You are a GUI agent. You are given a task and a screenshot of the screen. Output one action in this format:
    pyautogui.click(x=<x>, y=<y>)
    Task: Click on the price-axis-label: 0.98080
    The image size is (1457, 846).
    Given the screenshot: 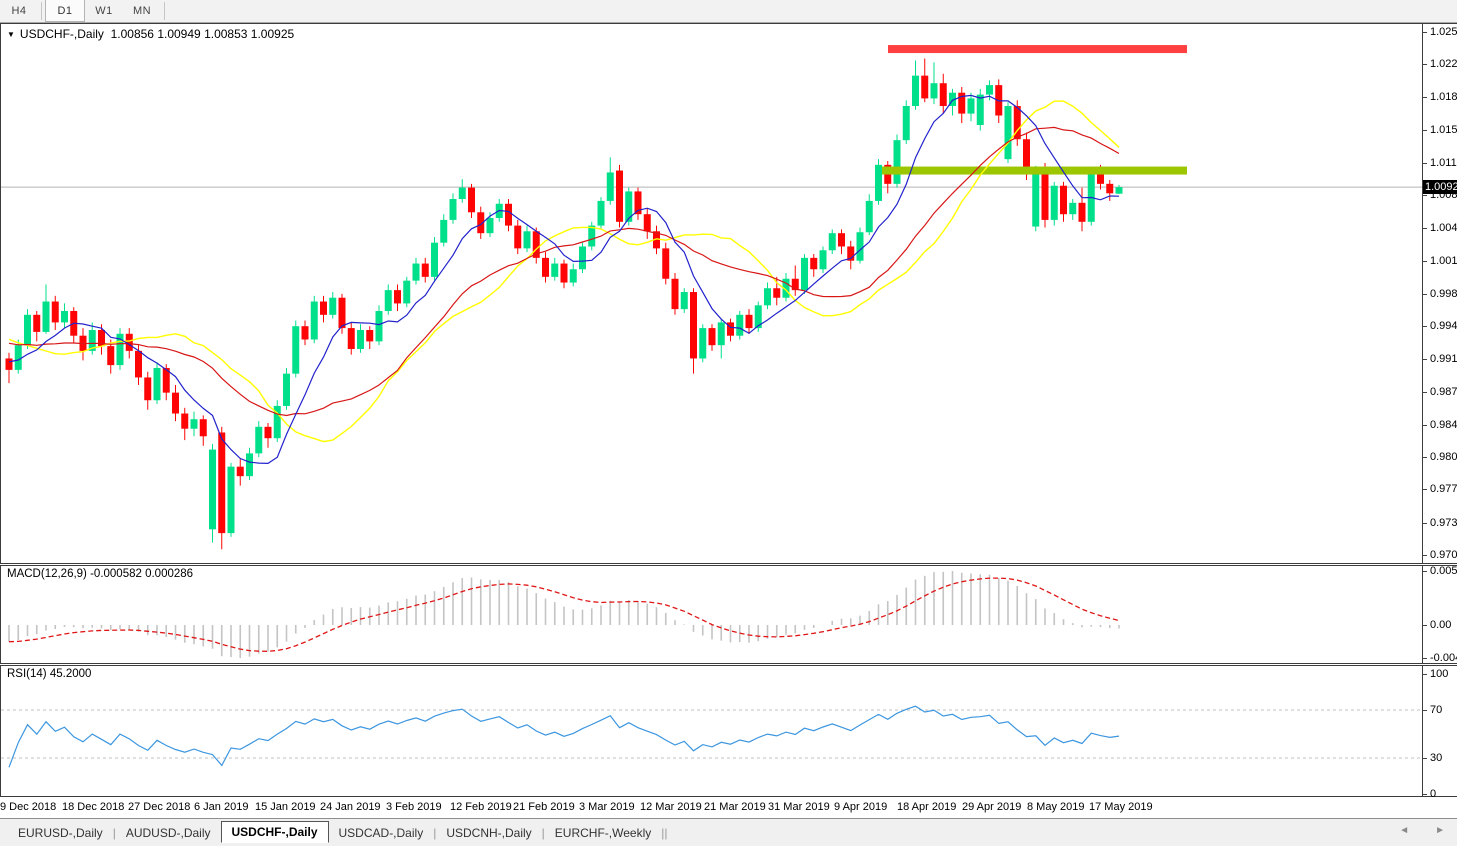 What is the action you would take?
    pyautogui.click(x=1443, y=457)
    